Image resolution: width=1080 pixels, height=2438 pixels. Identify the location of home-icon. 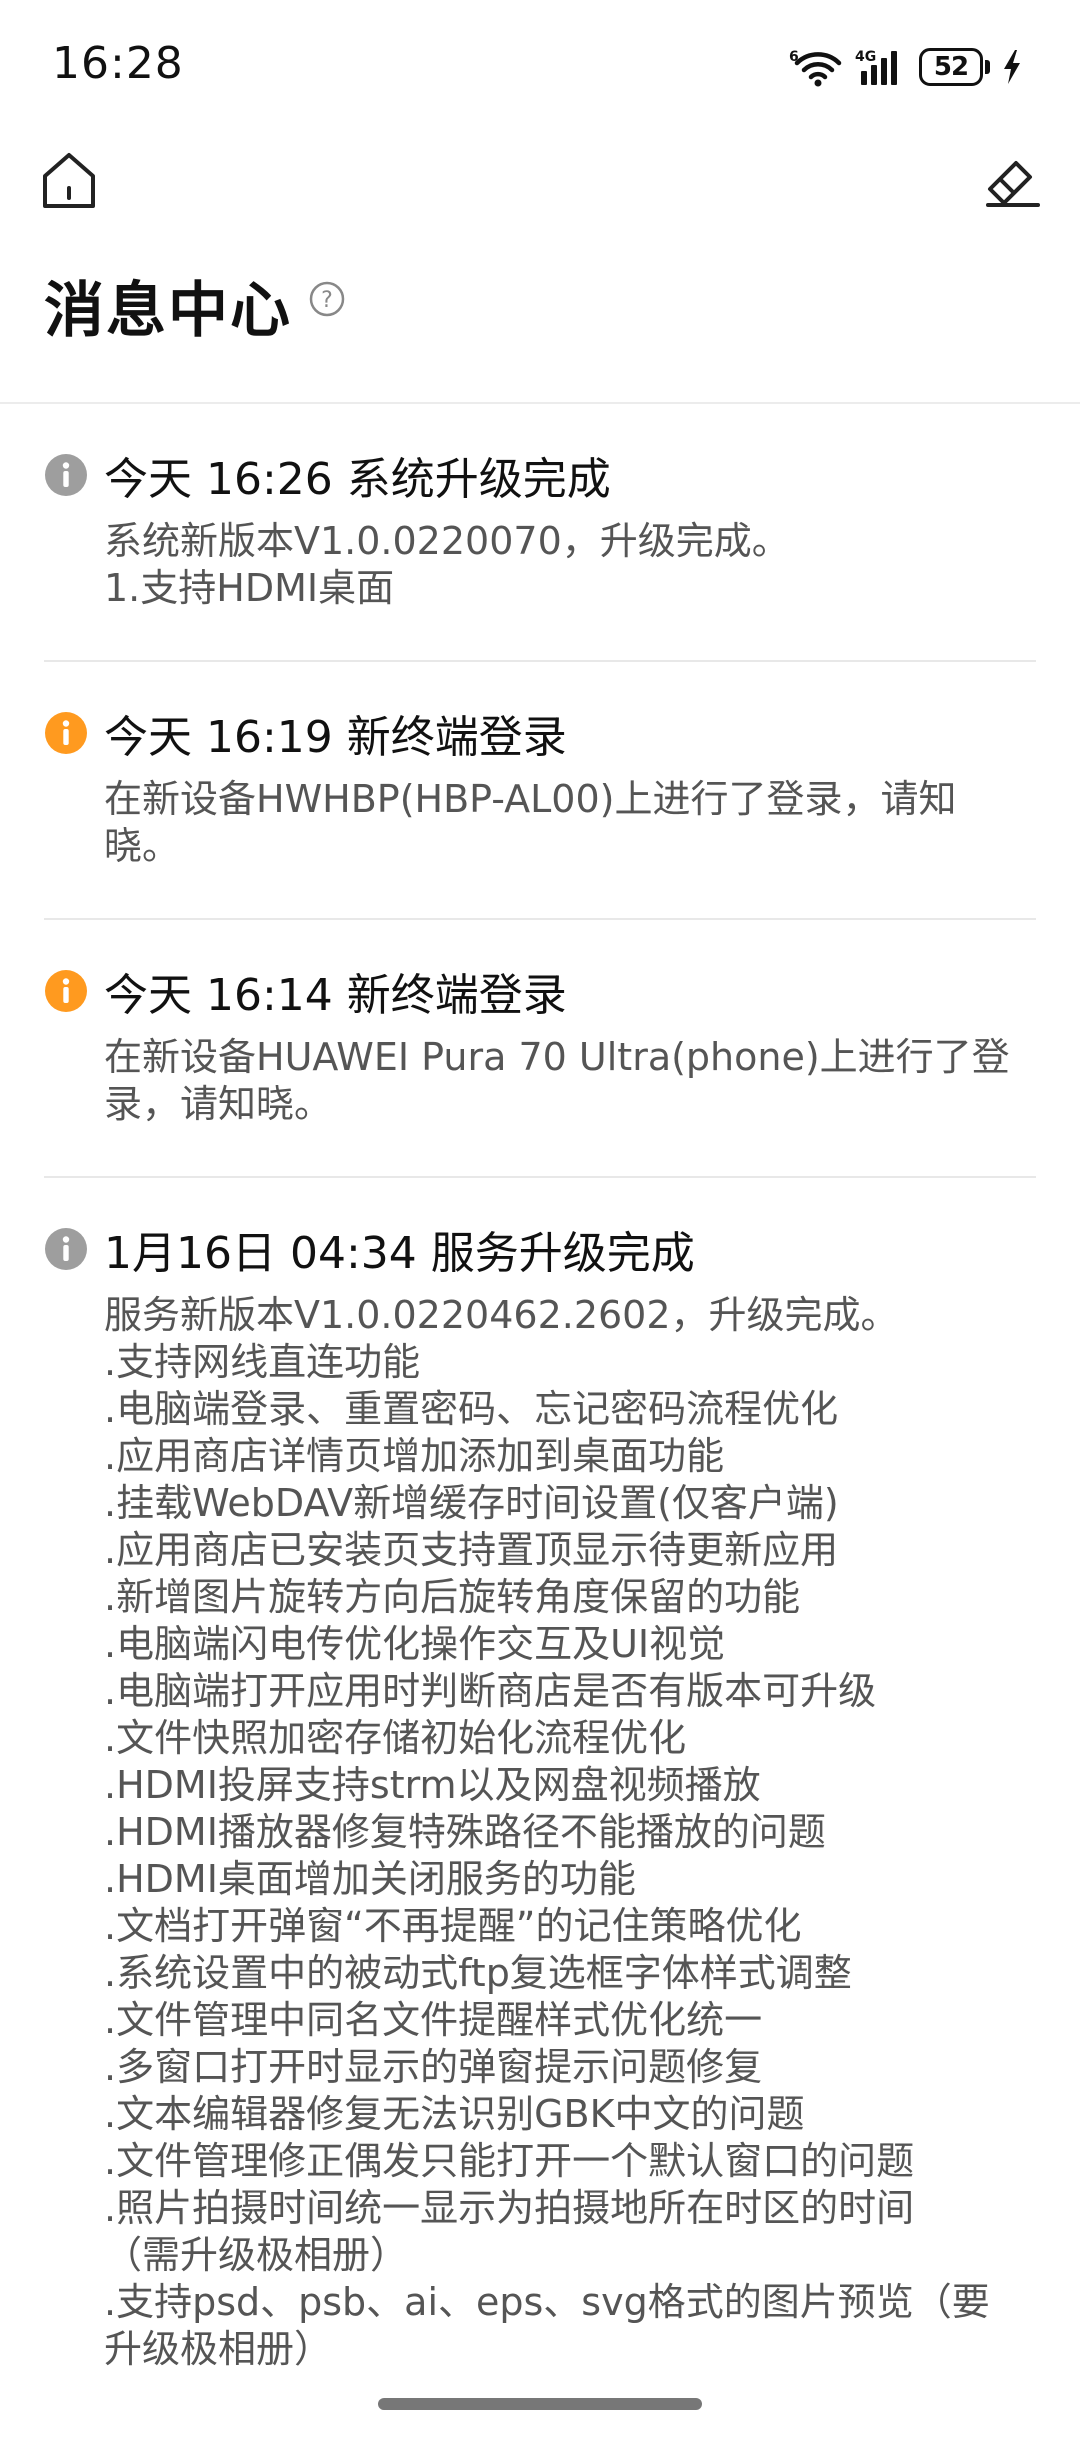
(69, 180).